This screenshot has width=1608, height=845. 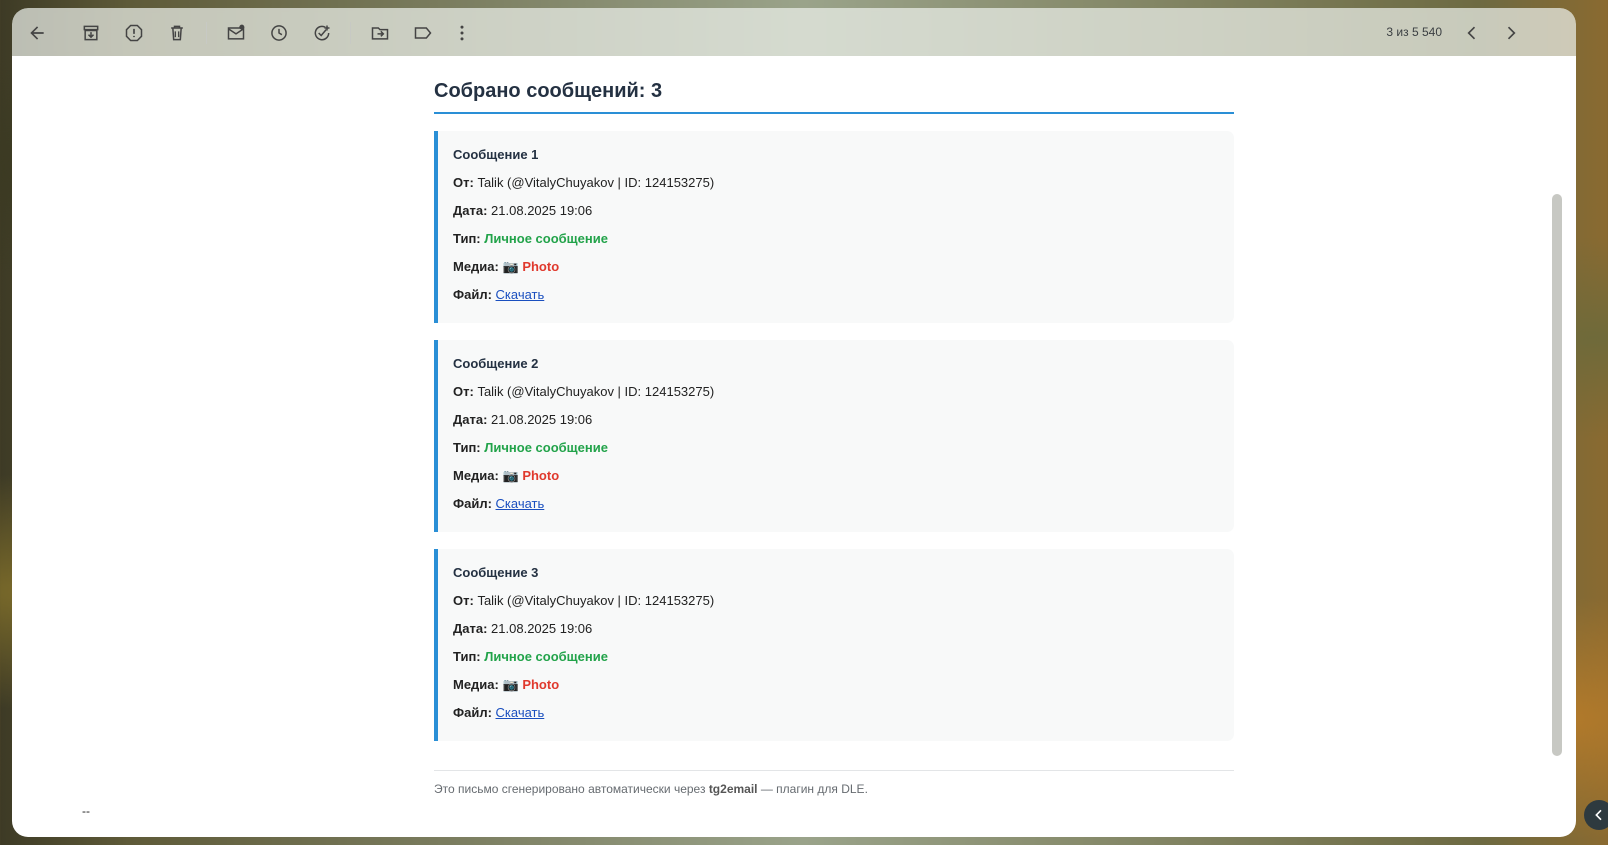 What do you see at coordinates (496, 572) in the screenshot?
I see `message-title: Сообщение 3` at bounding box center [496, 572].